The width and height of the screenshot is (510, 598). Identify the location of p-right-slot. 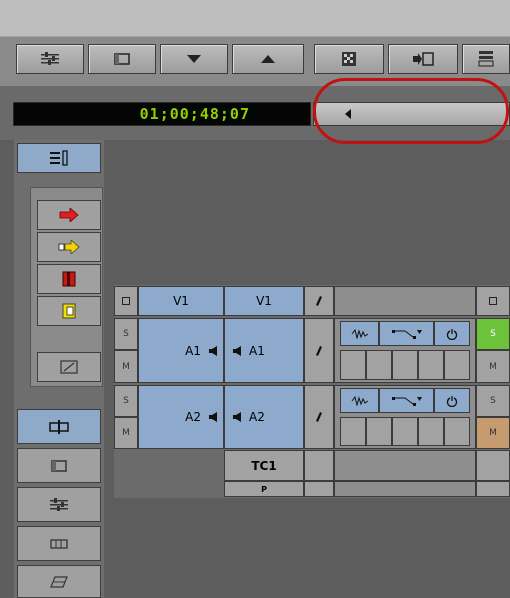
(493, 489).